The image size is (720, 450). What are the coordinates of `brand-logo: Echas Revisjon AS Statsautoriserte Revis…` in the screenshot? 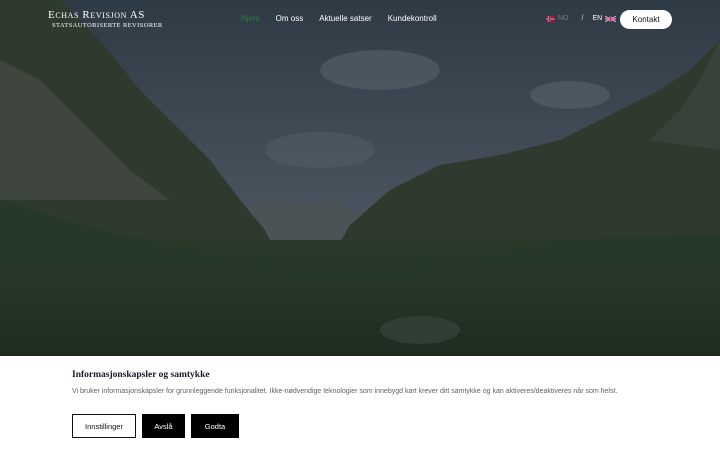 It's located at (105, 19).